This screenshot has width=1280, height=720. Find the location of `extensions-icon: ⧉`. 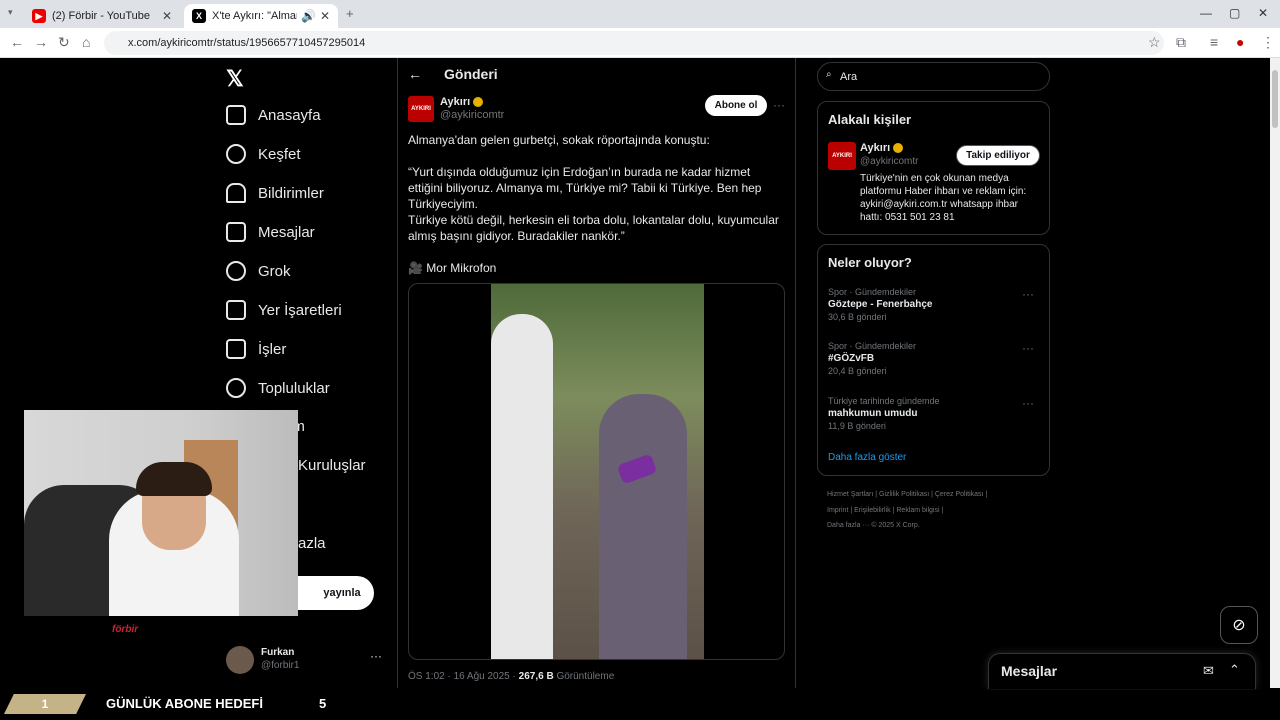

extensions-icon: ⧉ is located at coordinates (1181, 42).